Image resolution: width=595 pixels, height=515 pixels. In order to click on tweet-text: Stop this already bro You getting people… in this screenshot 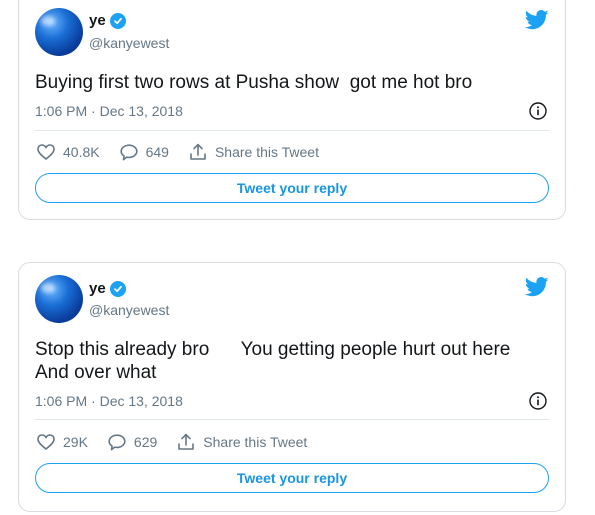, I will do `click(273, 361)`.